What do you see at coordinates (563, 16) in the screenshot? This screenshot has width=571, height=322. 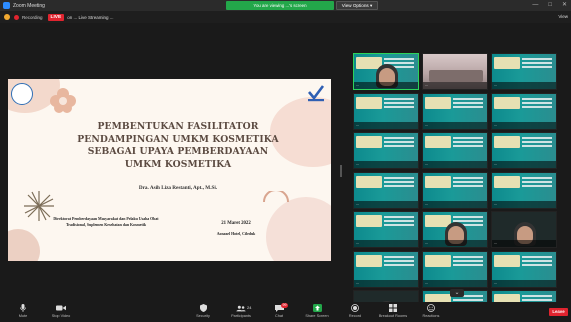 I see `speaker-view-button: View` at bounding box center [563, 16].